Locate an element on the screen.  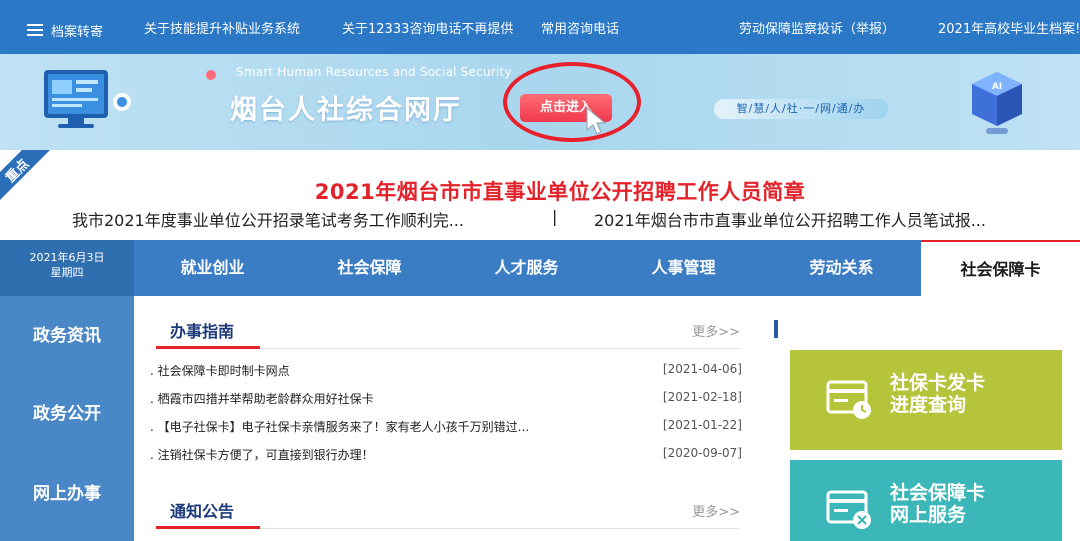
news-title: . 社会保障卡即时制卡网点 is located at coordinates (220, 370).